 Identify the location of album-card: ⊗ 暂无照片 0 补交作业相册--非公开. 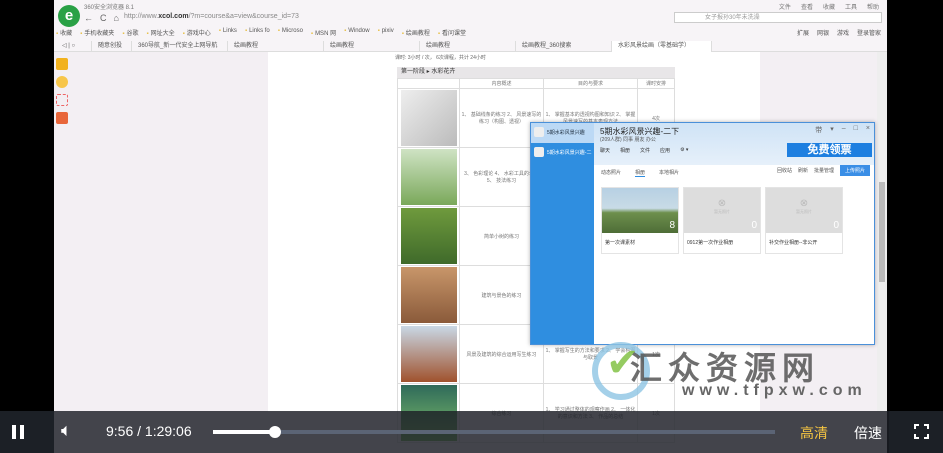
(804, 220).